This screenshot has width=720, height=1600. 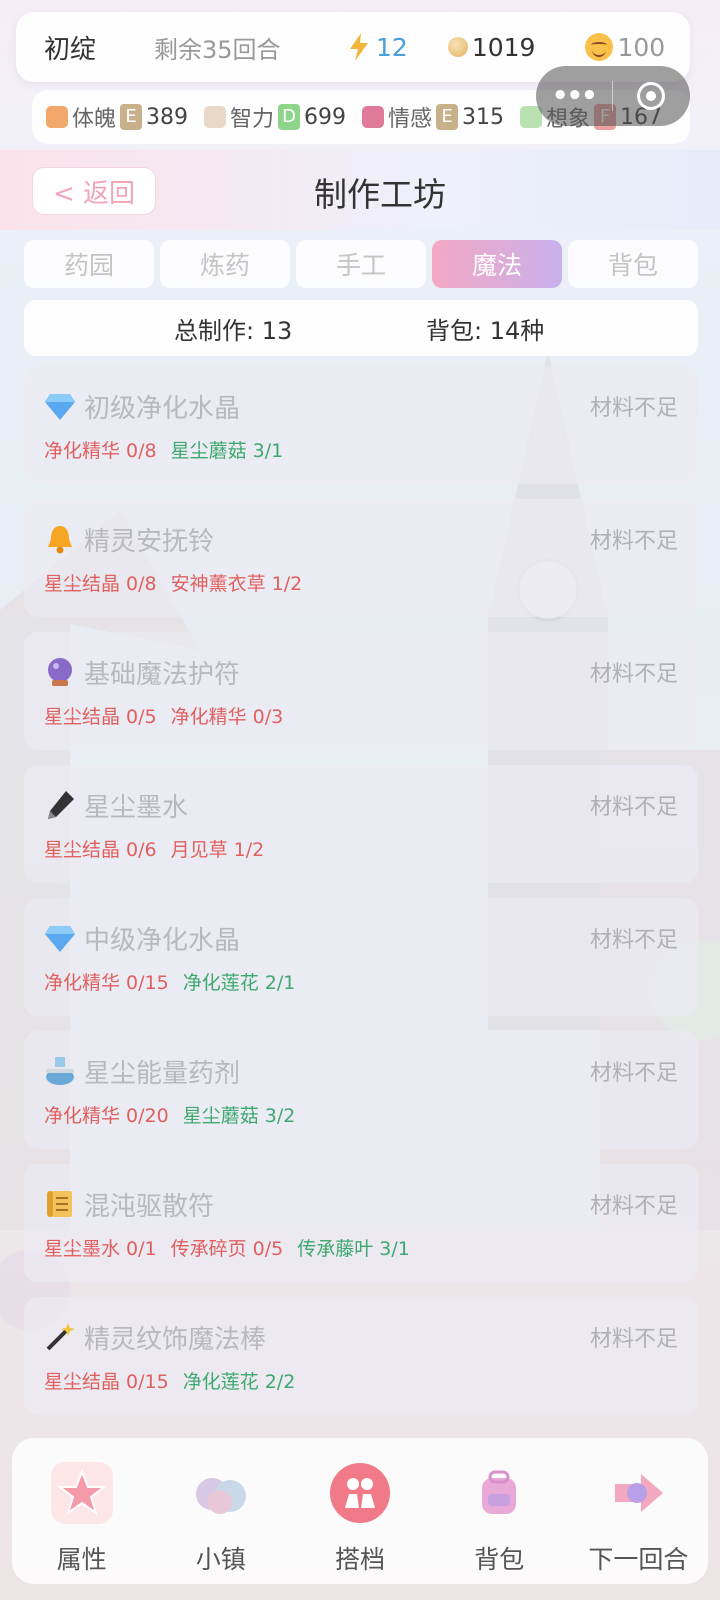 What do you see at coordinates (162, 675) in the screenshot?
I see `recipe-name: 基础魔法护符` at bounding box center [162, 675].